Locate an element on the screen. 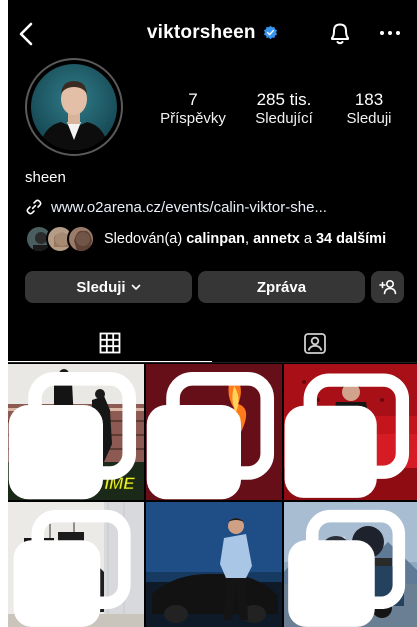 This screenshot has width=417, height=627. bell-icon is located at coordinates (340, 34).